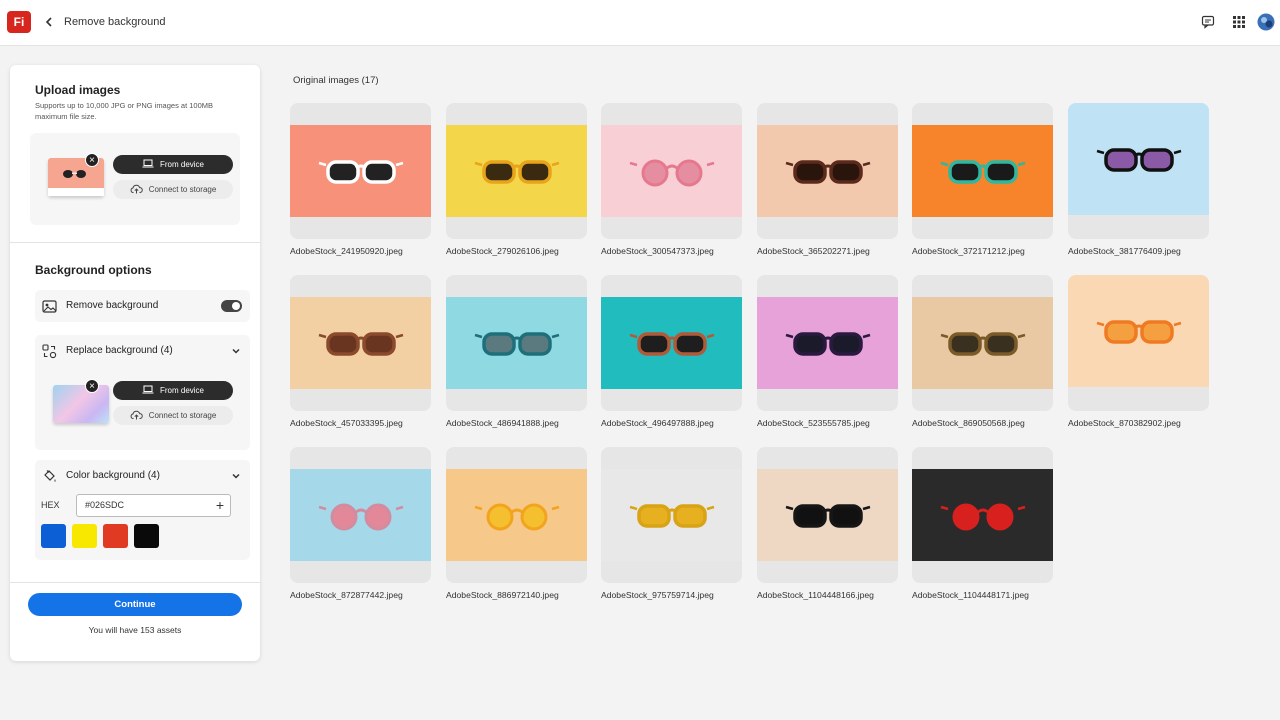 The width and height of the screenshot is (1280, 720). What do you see at coordinates (1239, 22) in the screenshot?
I see `apps-grid-icon` at bounding box center [1239, 22].